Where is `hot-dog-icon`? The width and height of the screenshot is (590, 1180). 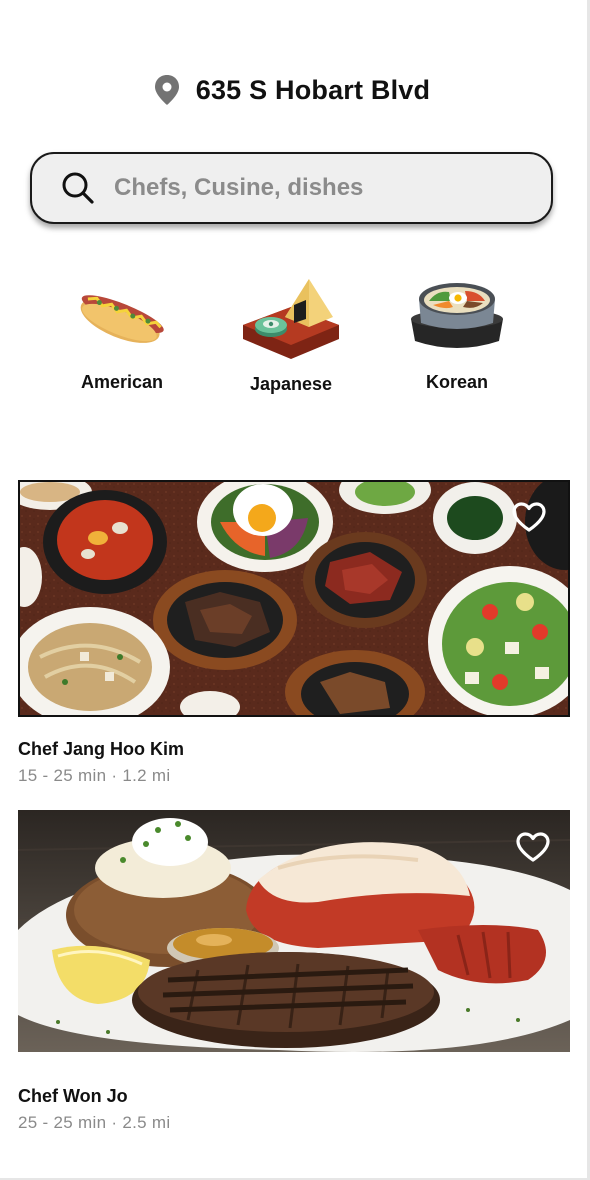 hot-dog-icon is located at coordinates (122, 316).